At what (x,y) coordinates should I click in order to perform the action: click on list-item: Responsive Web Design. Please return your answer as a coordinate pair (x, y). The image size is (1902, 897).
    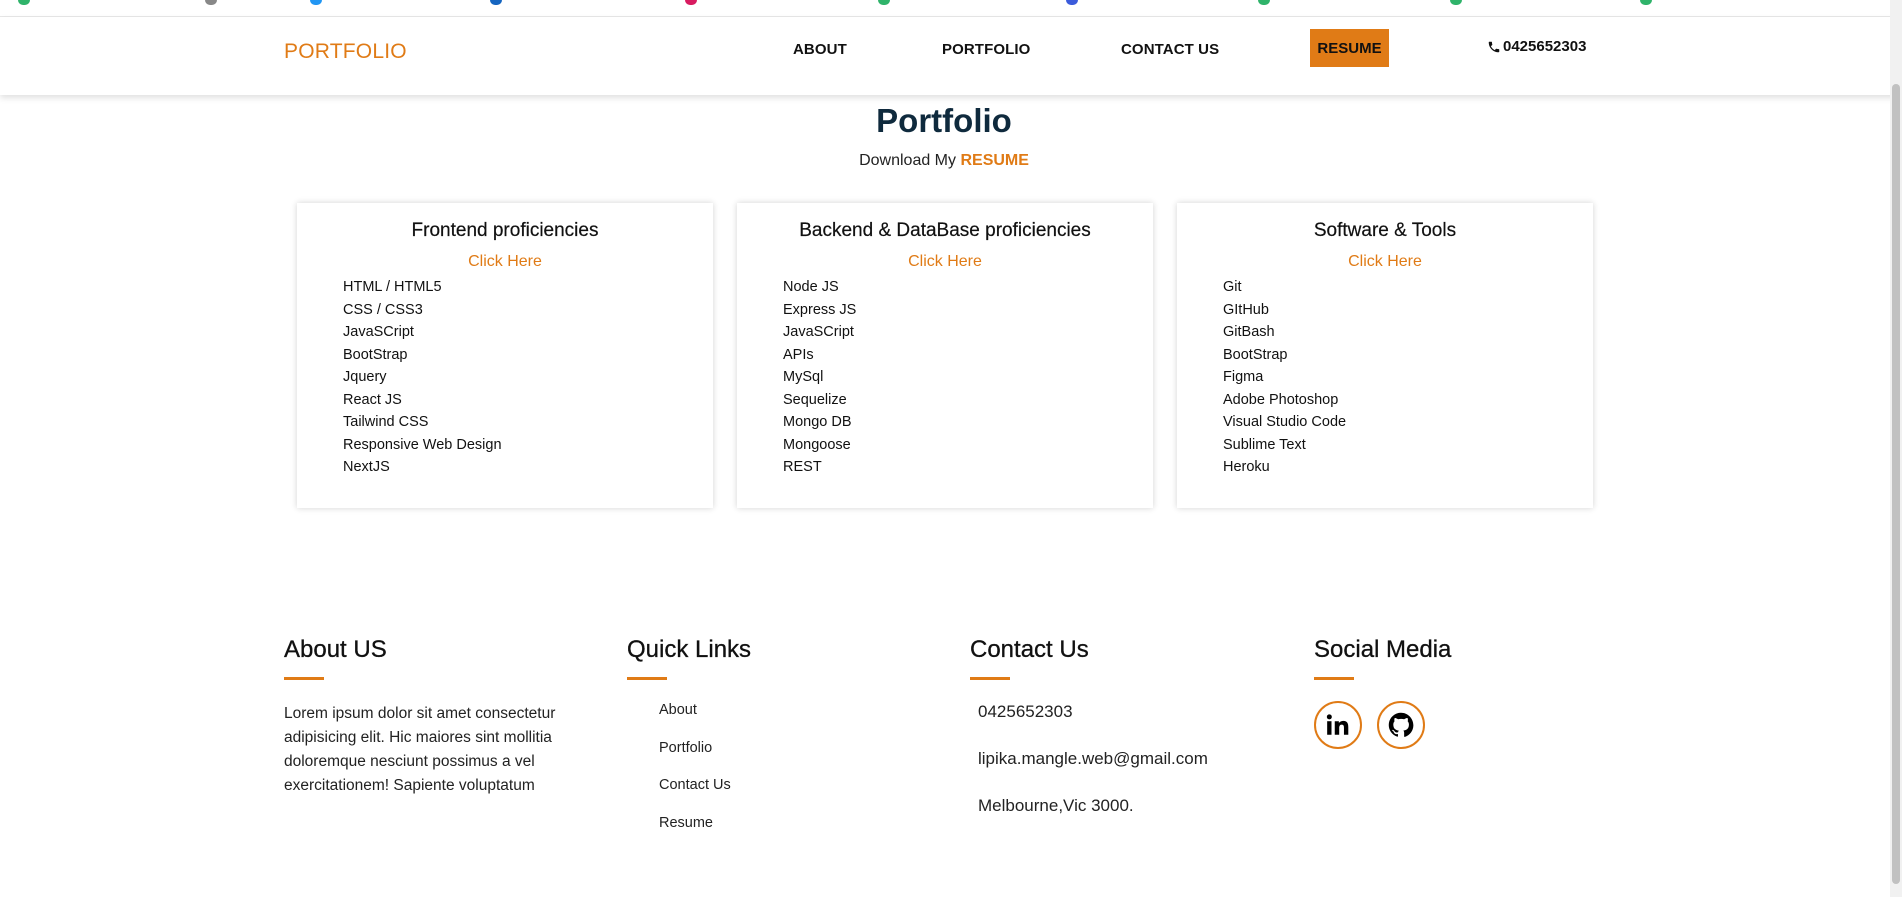
    Looking at the image, I should click on (422, 444).